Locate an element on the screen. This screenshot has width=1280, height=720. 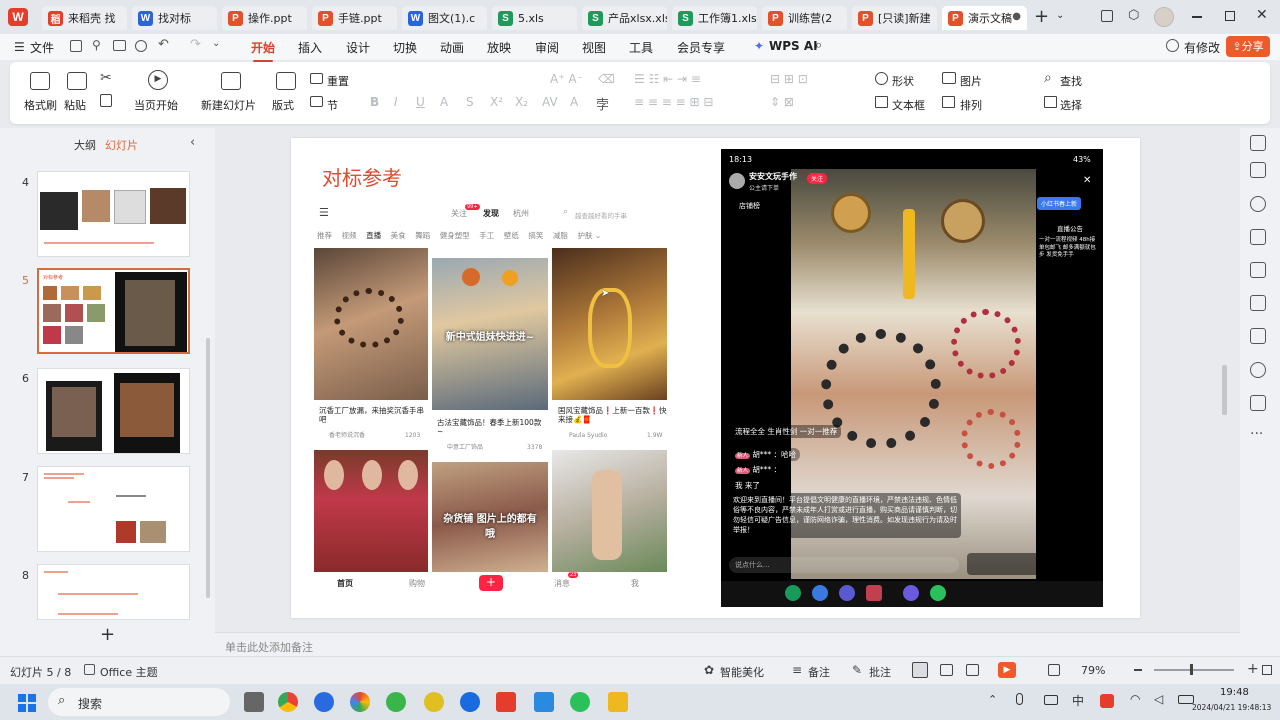
clock-date: 2024/04/21 19:48:13 is located at coordinates (1231, 707).